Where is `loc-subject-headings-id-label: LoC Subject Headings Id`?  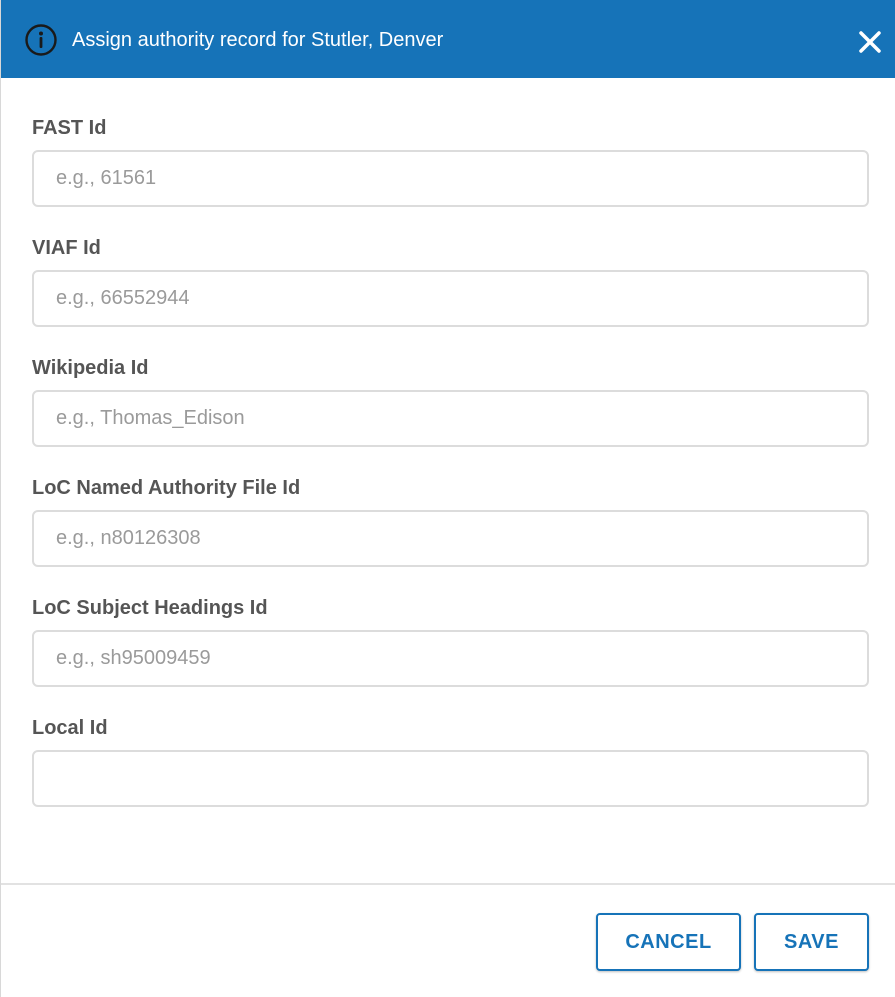
loc-subject-headings-id-label: LoC Subject Headings Id is located at coordinates (150, 608).